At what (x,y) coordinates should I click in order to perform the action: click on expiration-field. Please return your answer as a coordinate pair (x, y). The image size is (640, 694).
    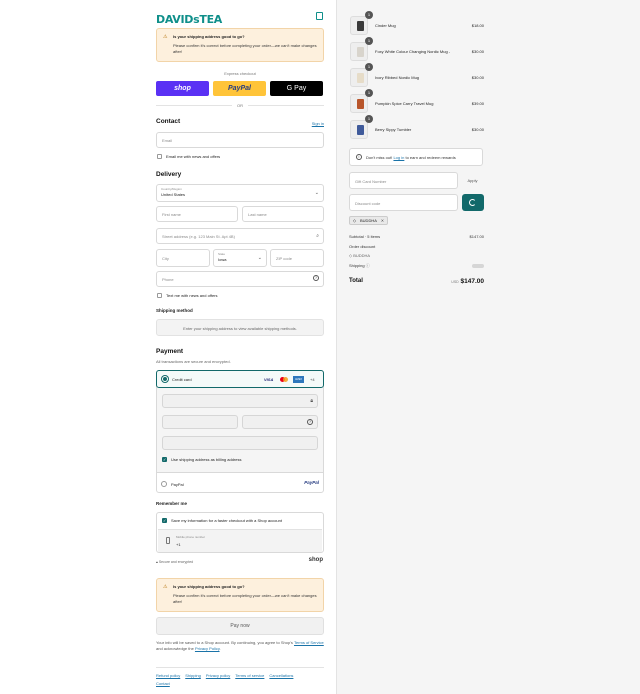
    Looking at the image, I should click on (200, 422).